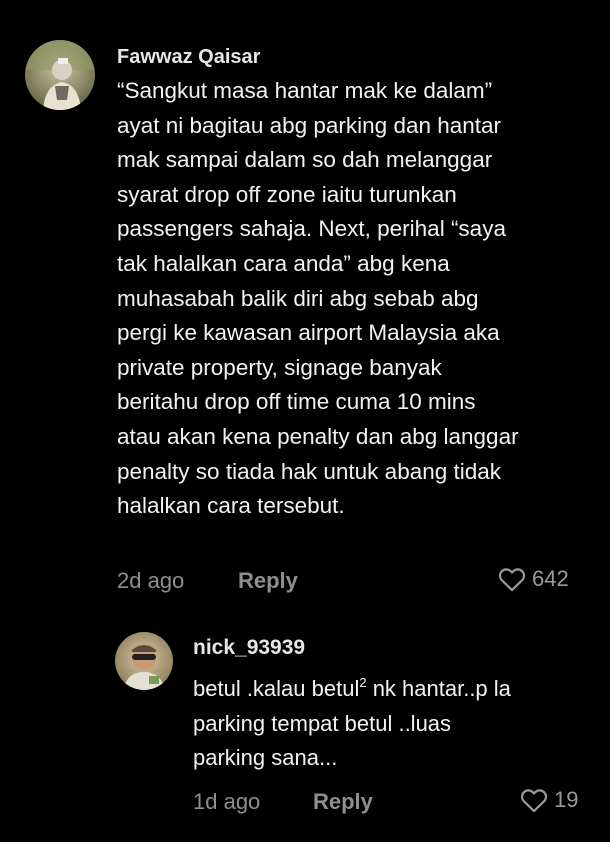 The image size is (610, 842). What do you see at coordinates (305, 160) in the screenshot?
I see `comment-line: mak sampai dalam so dah melanggar` at bounding box center [305, 160].